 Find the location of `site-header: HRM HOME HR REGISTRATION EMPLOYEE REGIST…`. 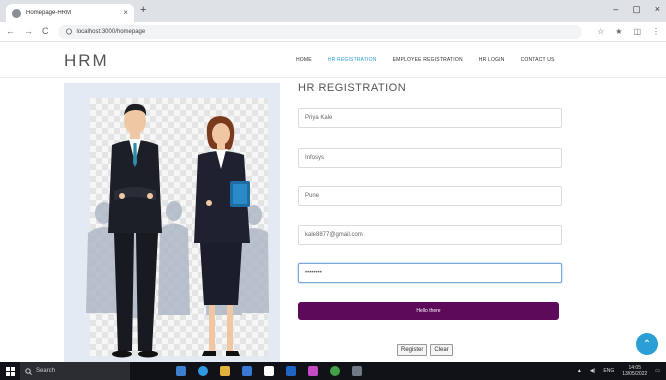

site-header: HRM HOME HR REGISTRATION EMPLOYEE REGIST… is located at coordinates (333, 60).